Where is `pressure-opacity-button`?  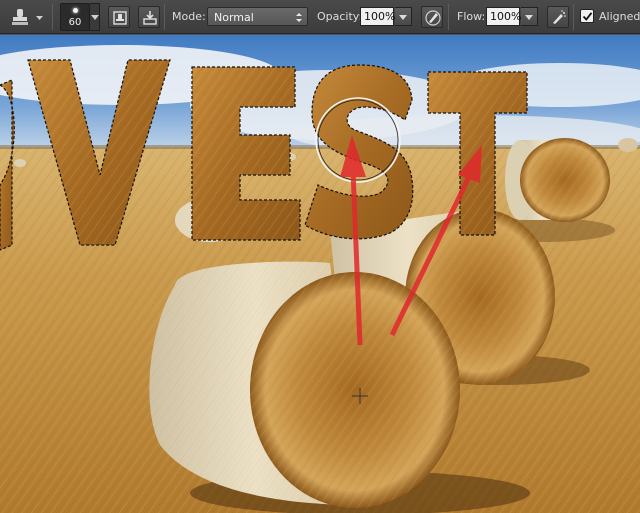
pressure-opacity-button is located at coordinates (432, 17).